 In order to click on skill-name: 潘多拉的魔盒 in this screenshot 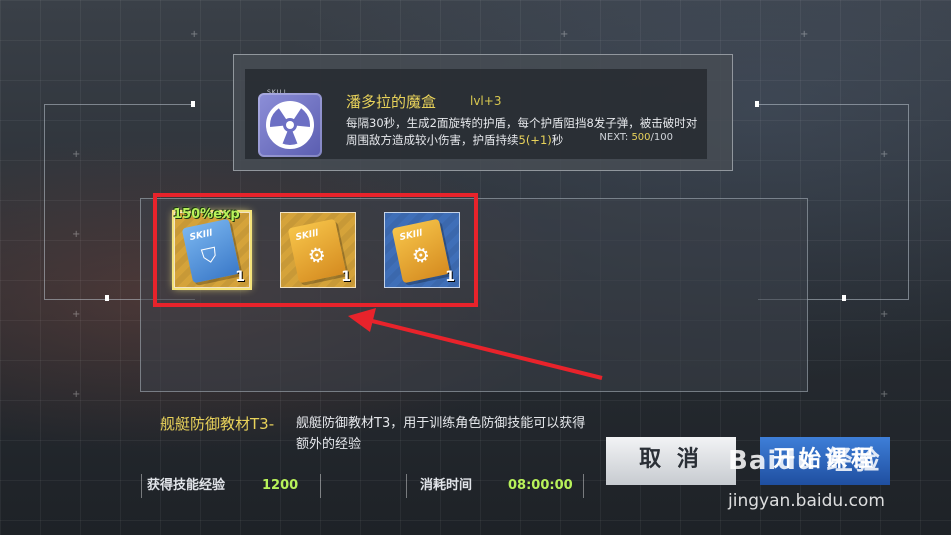, I will do `click(391, 102)`.